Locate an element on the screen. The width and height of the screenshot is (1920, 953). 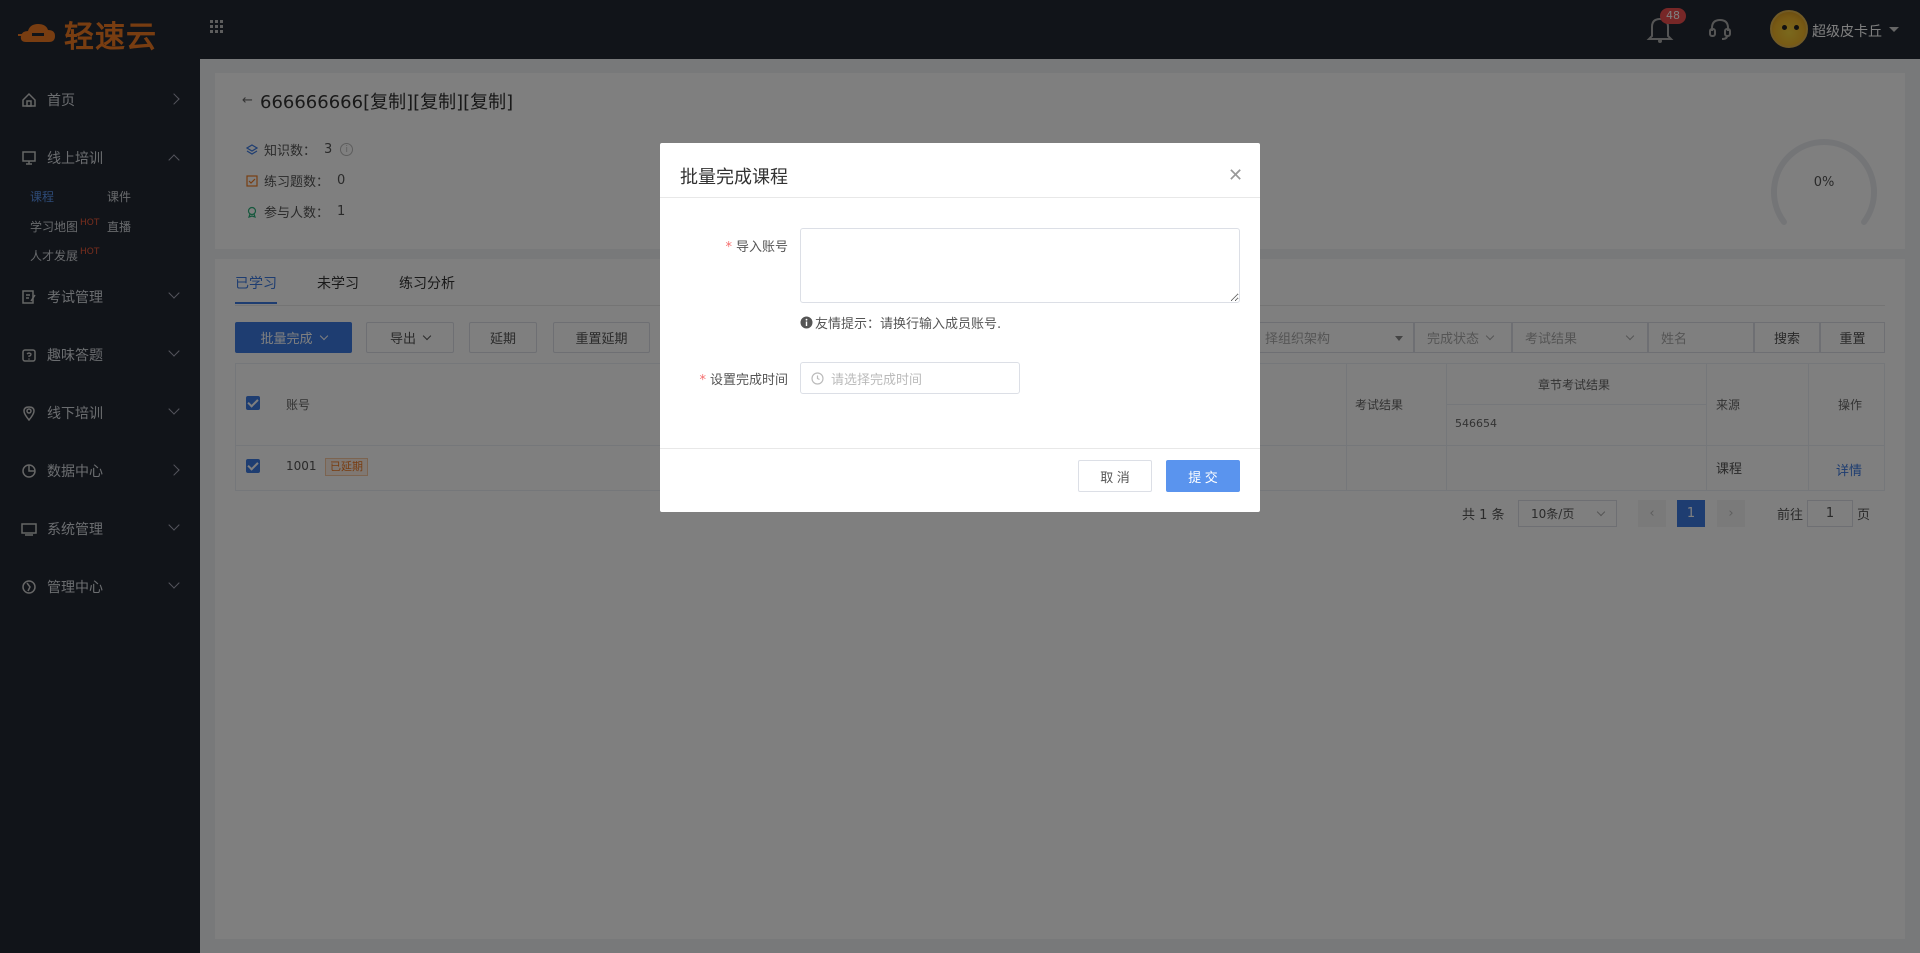
dialog-title: 批量完成课程 is located at coordinates (734, 177).